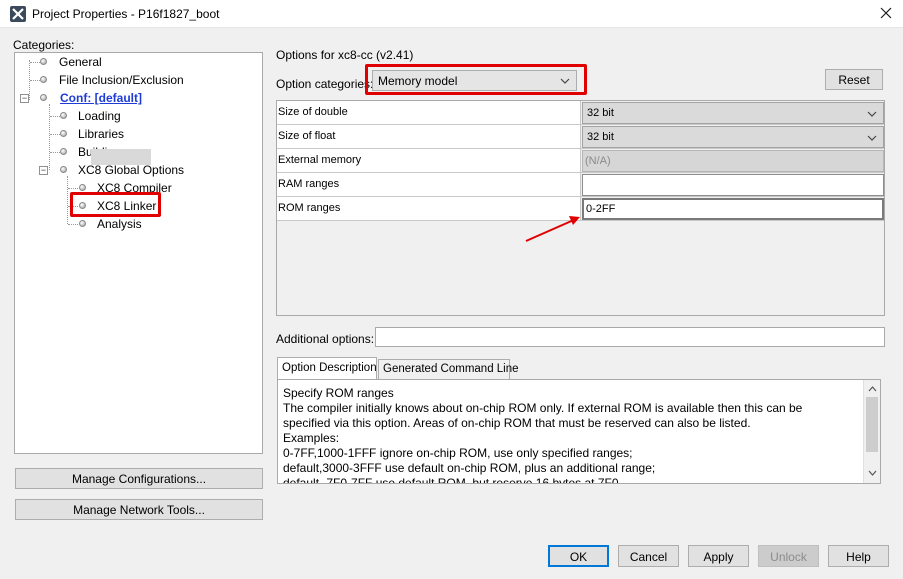 This screenshot has width=903, height=579. What do you see at coordinates (451, 14) in the screenshot?
I see `title-bar: Project Properties - P16f1827_boot` at bounding box center [451, 14].